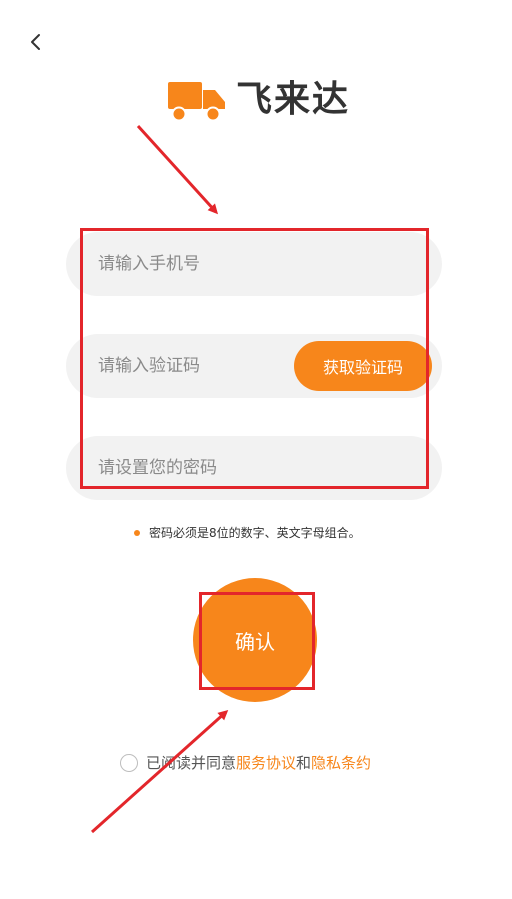  What do you see at coordinates (208, 468) in the screenshot?
I see `password-input` at bounding box center [208, 468].